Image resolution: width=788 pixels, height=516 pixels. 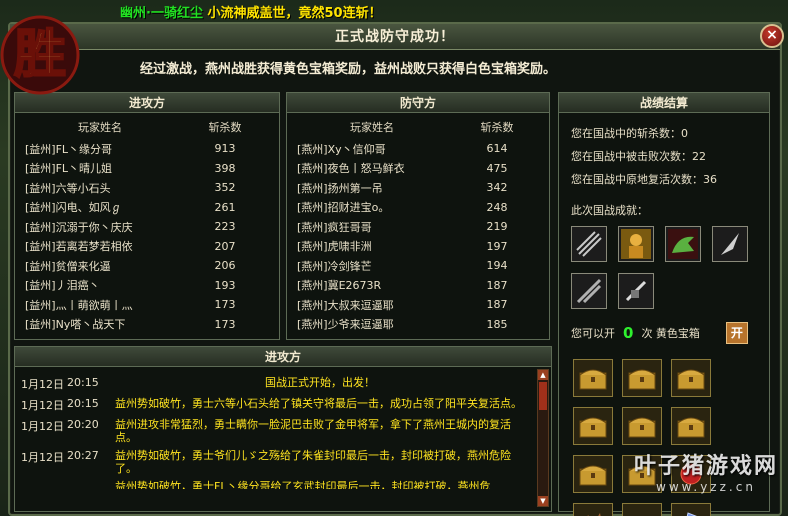 What do you see at coordinates (418, 188) in the screenshot?
I see `table-row: [燕州]扬州第一吊 342` at bounding box center [418, 188].